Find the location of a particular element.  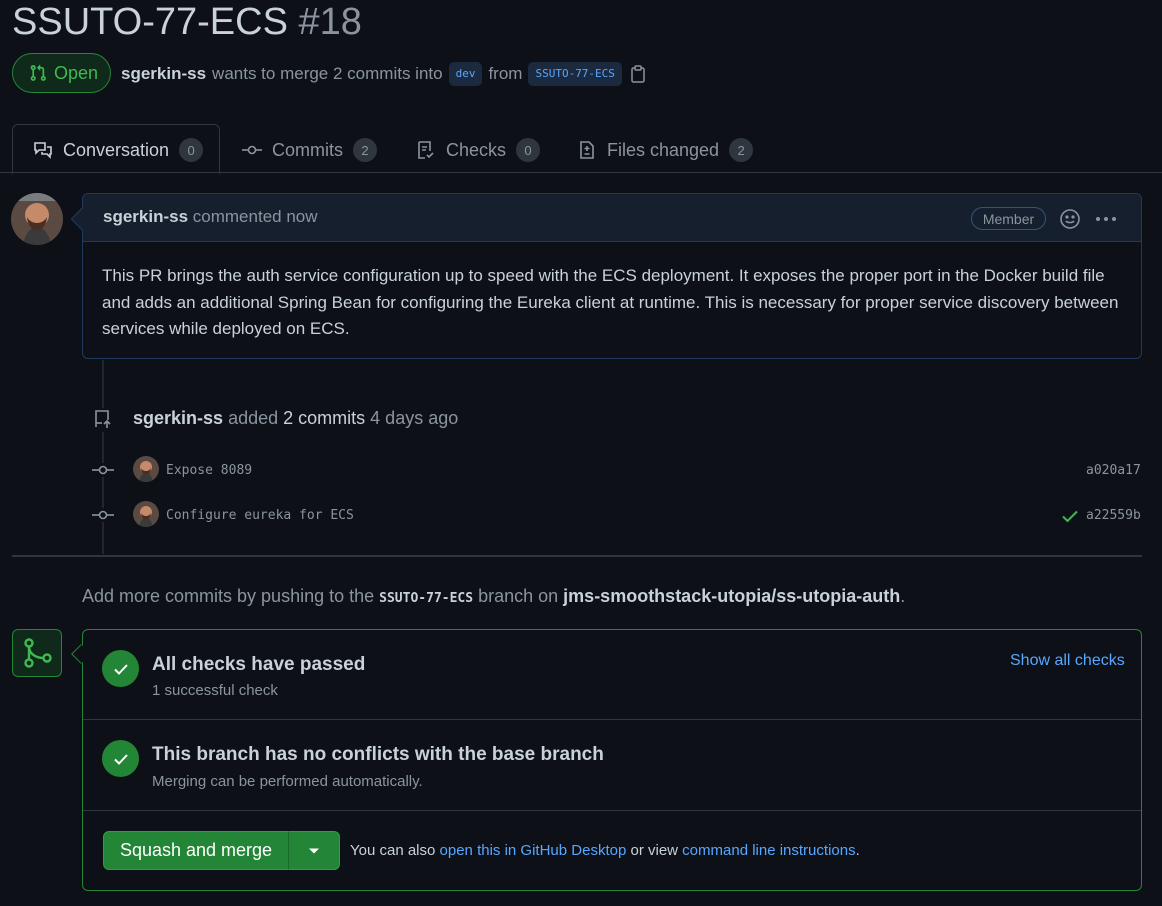

tab-commits: Commits 2 is located at coordinates (309, 150).